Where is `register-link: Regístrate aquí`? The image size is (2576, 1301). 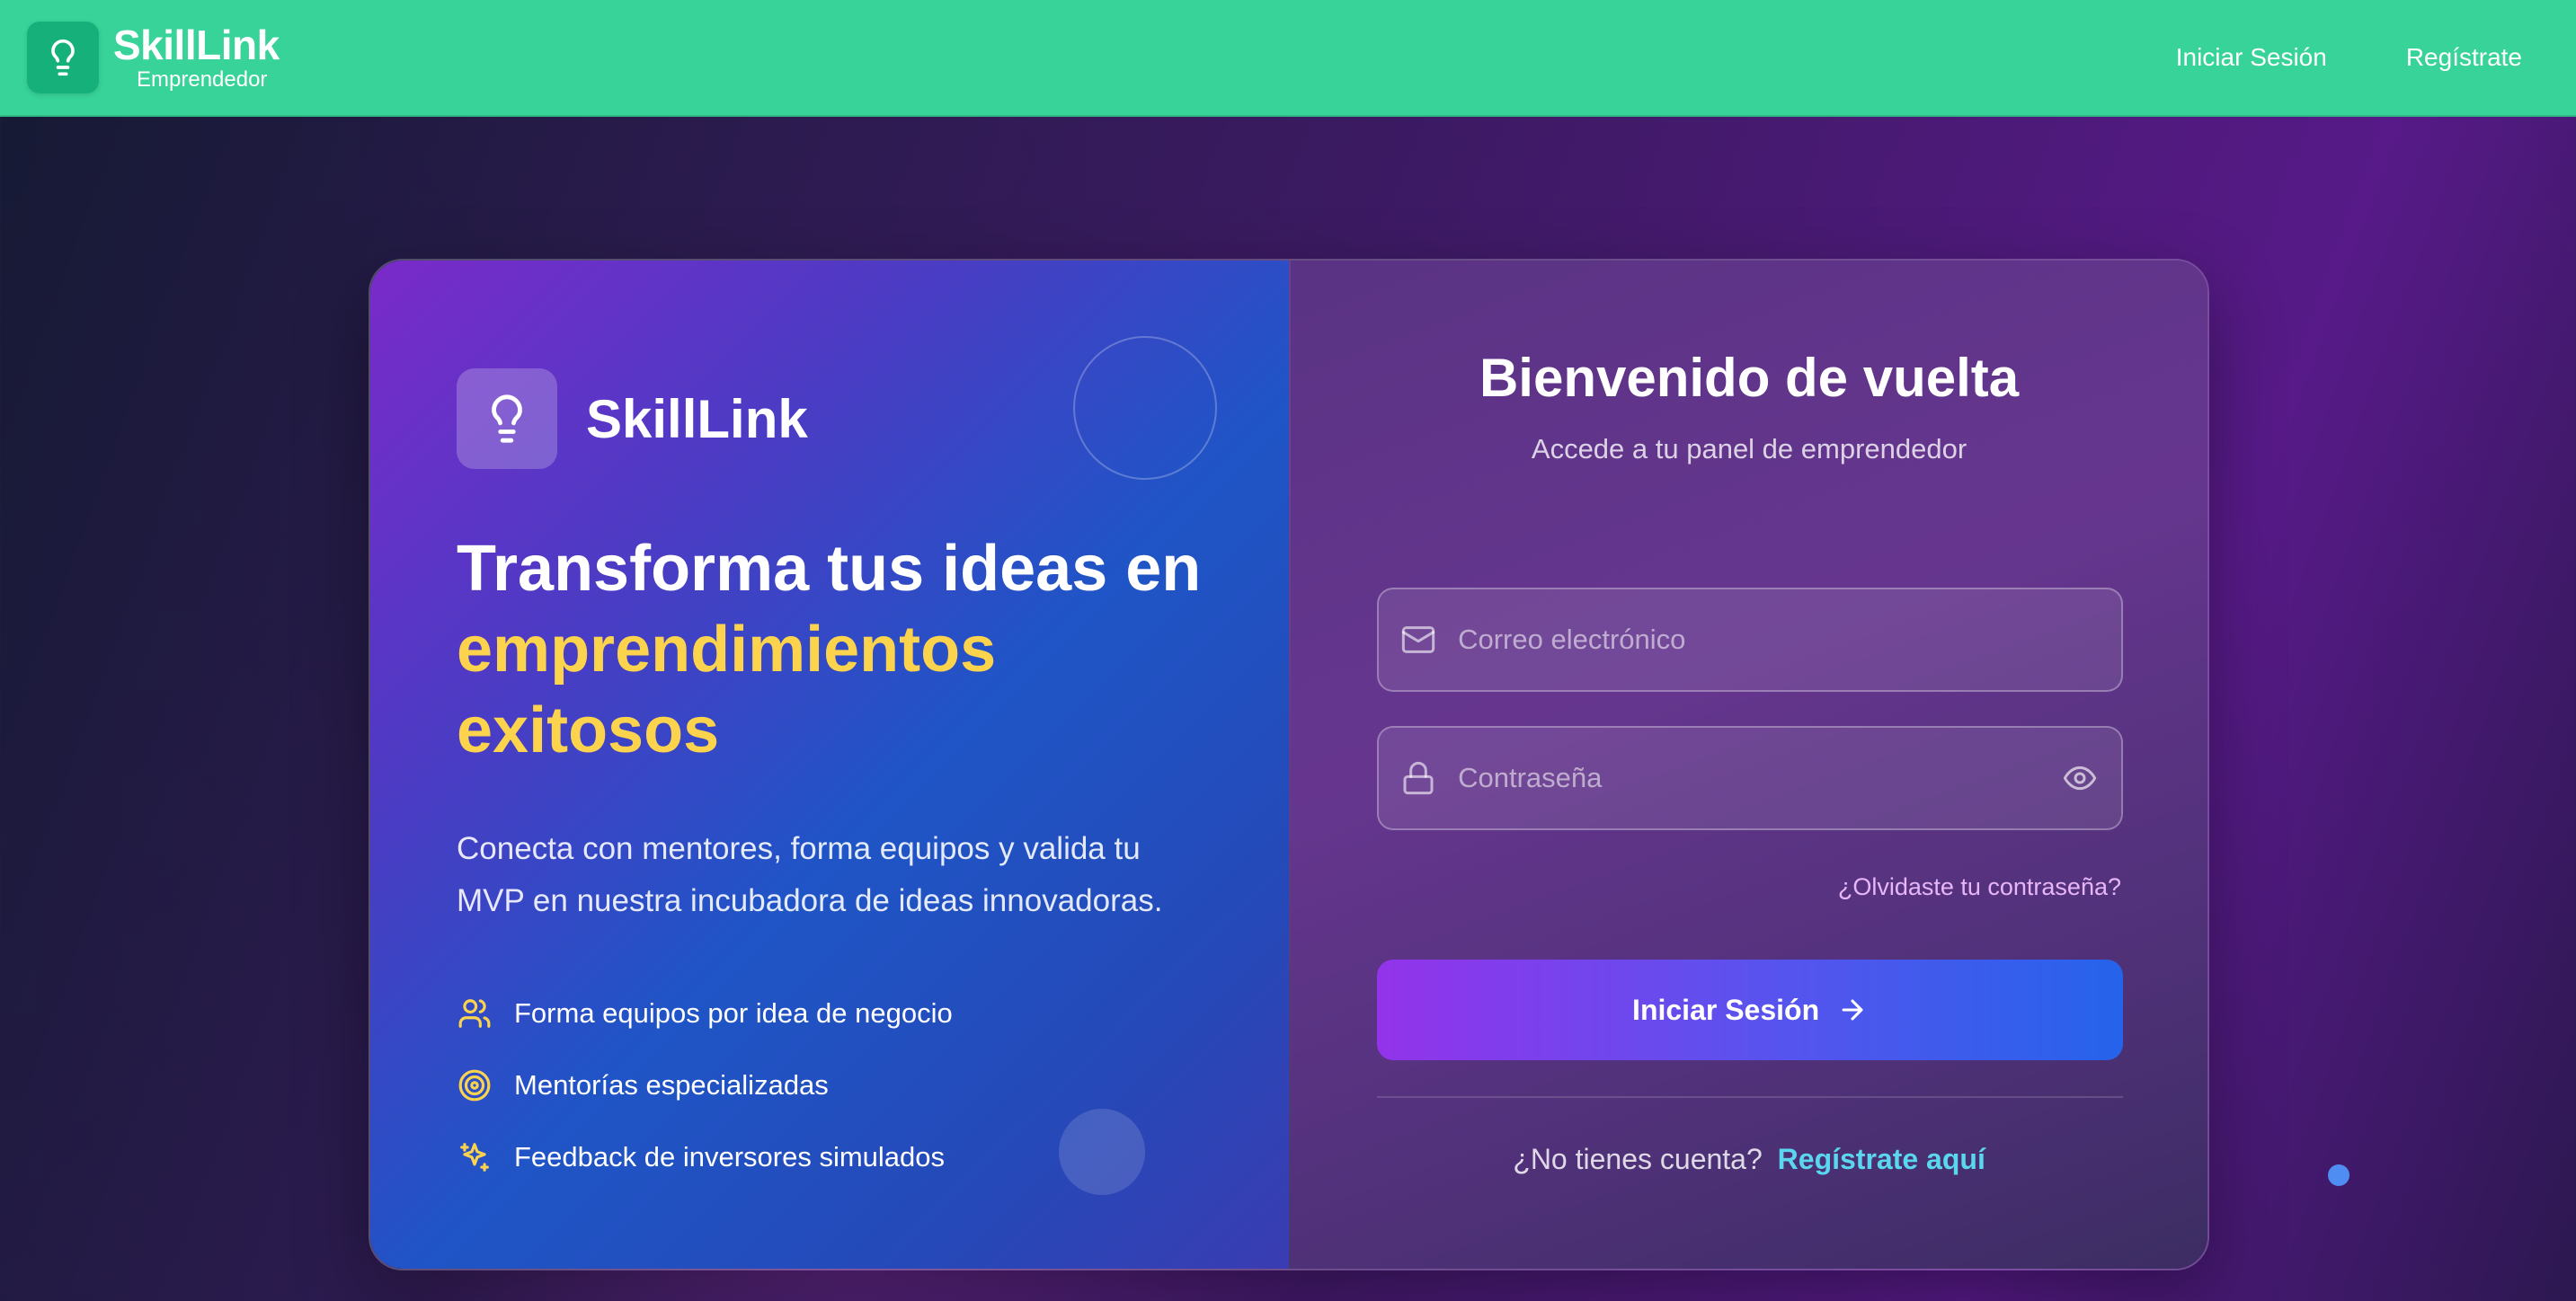
register-link: Regístrate aquí is located at coordinates (1881, 1159).